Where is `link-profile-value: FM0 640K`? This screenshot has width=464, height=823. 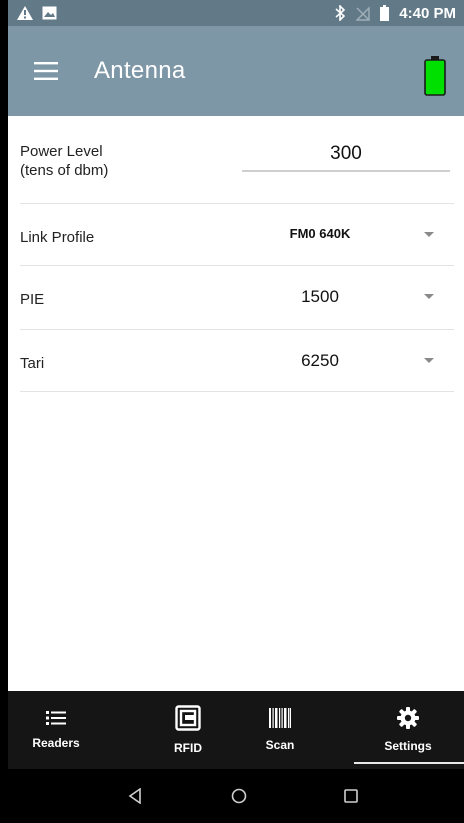 link-profile-value: FM0 640K is located at coordinates (320, 233).